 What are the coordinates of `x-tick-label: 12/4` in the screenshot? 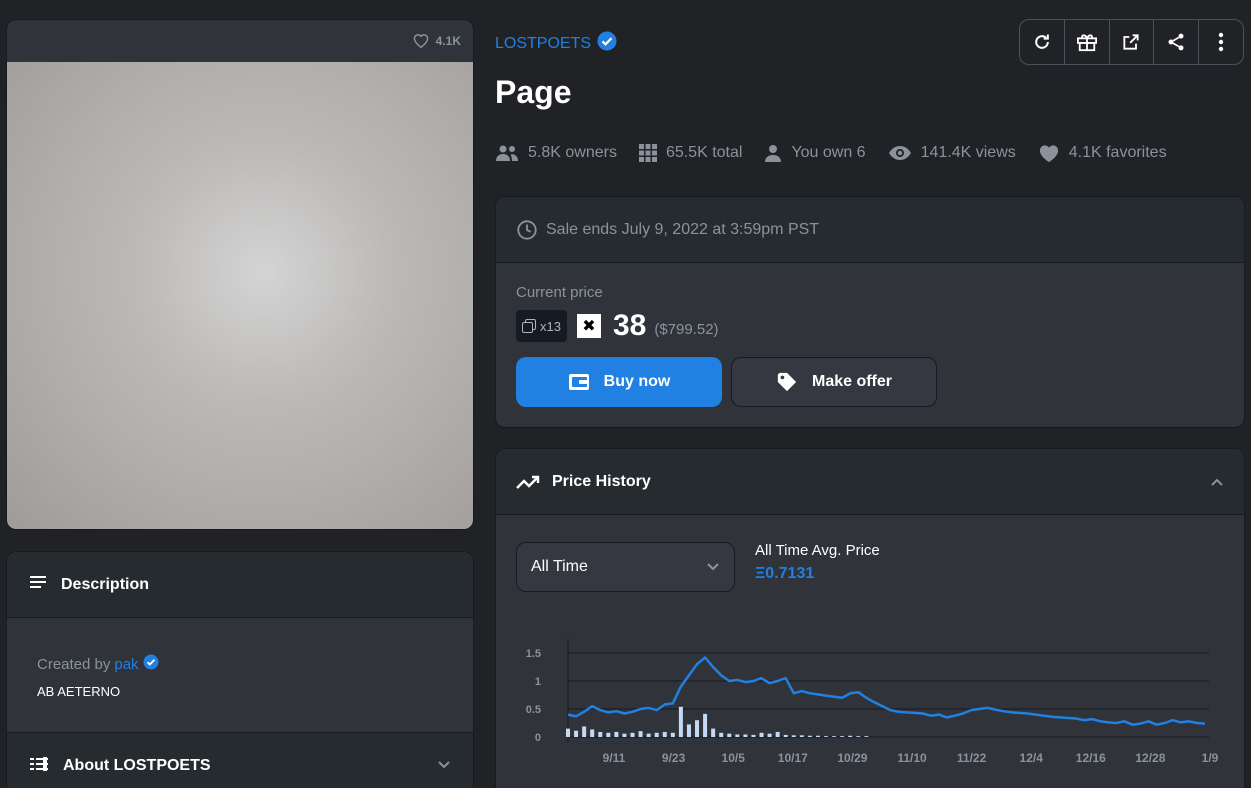 It's located at (1032, 758).